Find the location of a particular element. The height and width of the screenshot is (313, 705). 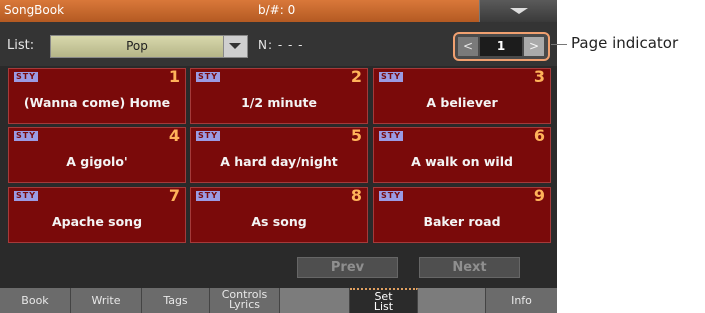

page-number: 1 is located at coordinates (501, 46).